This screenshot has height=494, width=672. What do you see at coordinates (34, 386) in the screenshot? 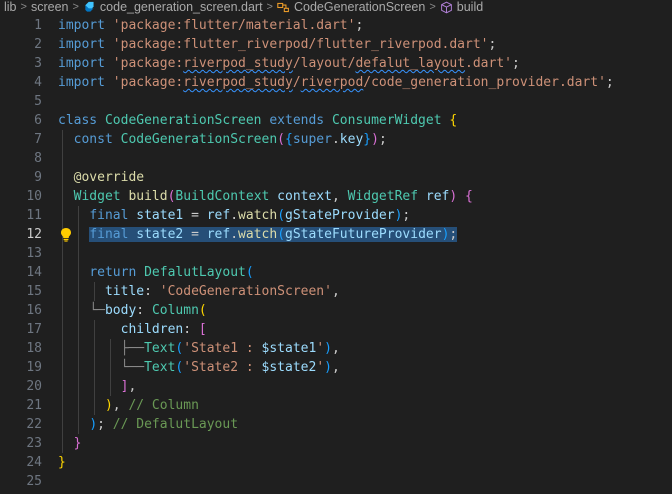
I see `line-number: 20` at bounding box center [34, 386].